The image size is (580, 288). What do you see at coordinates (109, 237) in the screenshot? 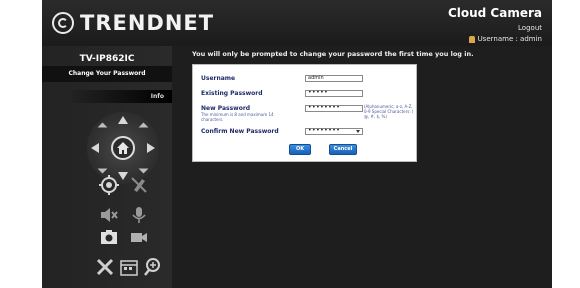
I see `snapshot-icon` at bounding box center [109, 237].